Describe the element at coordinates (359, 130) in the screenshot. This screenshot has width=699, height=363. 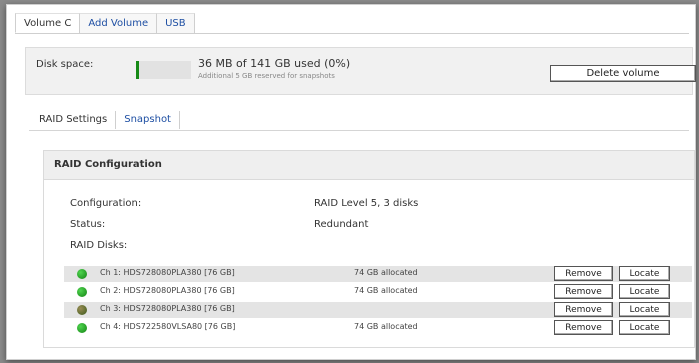
I see `sub-tab-divider` at that location.